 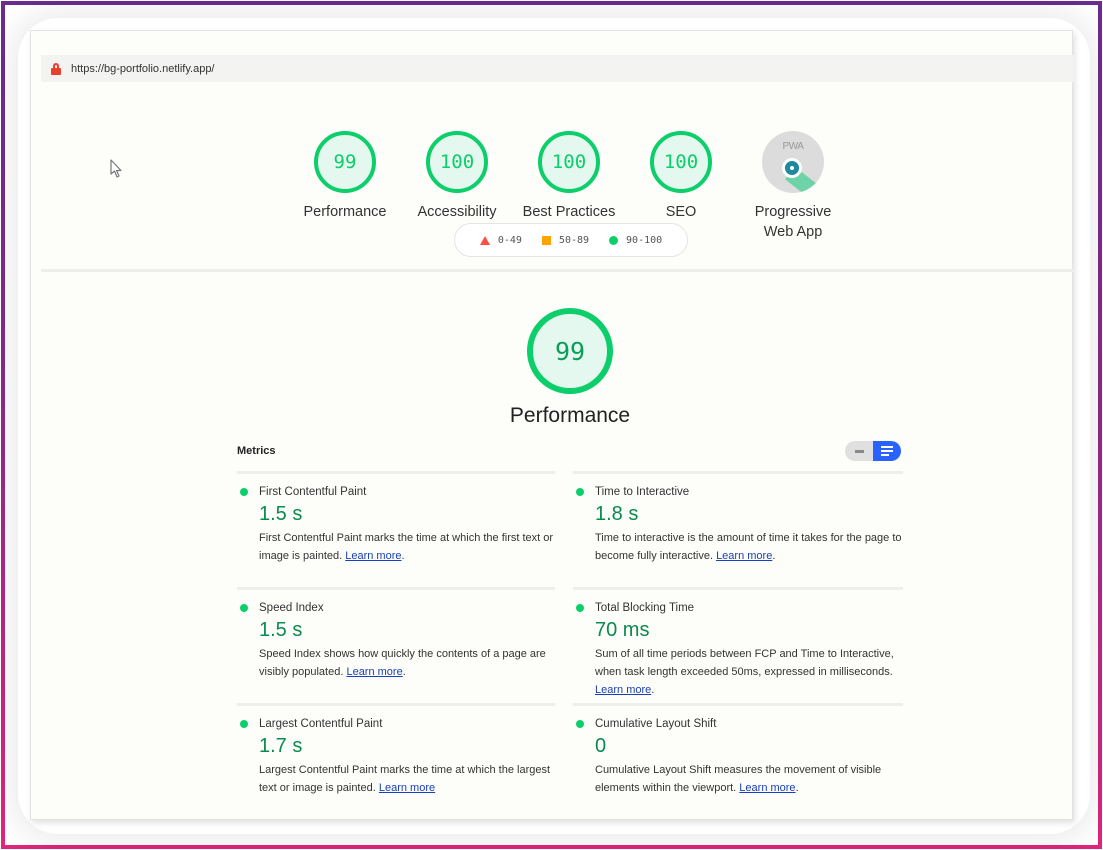 What do you see at coordinates (569, 212) in the screenshot?
I see `gauge-label: Best Practices` at bounding box center [569, 212].